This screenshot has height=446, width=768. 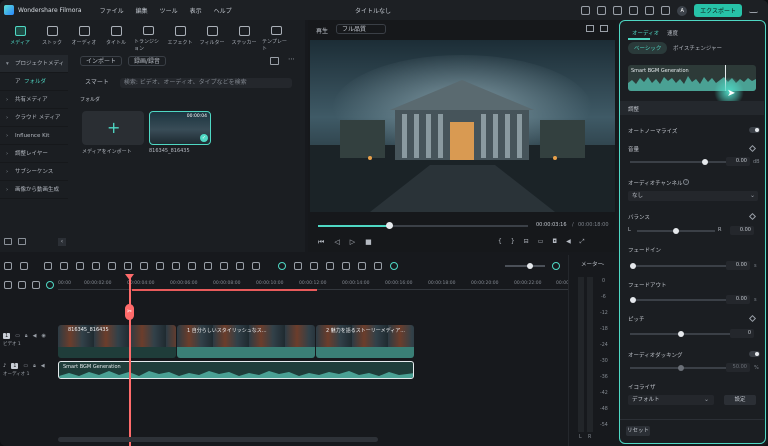 What do you see at coordinates (666, 10) in the screenshot?
I see `help-icon` at bounding box center [666, 10].